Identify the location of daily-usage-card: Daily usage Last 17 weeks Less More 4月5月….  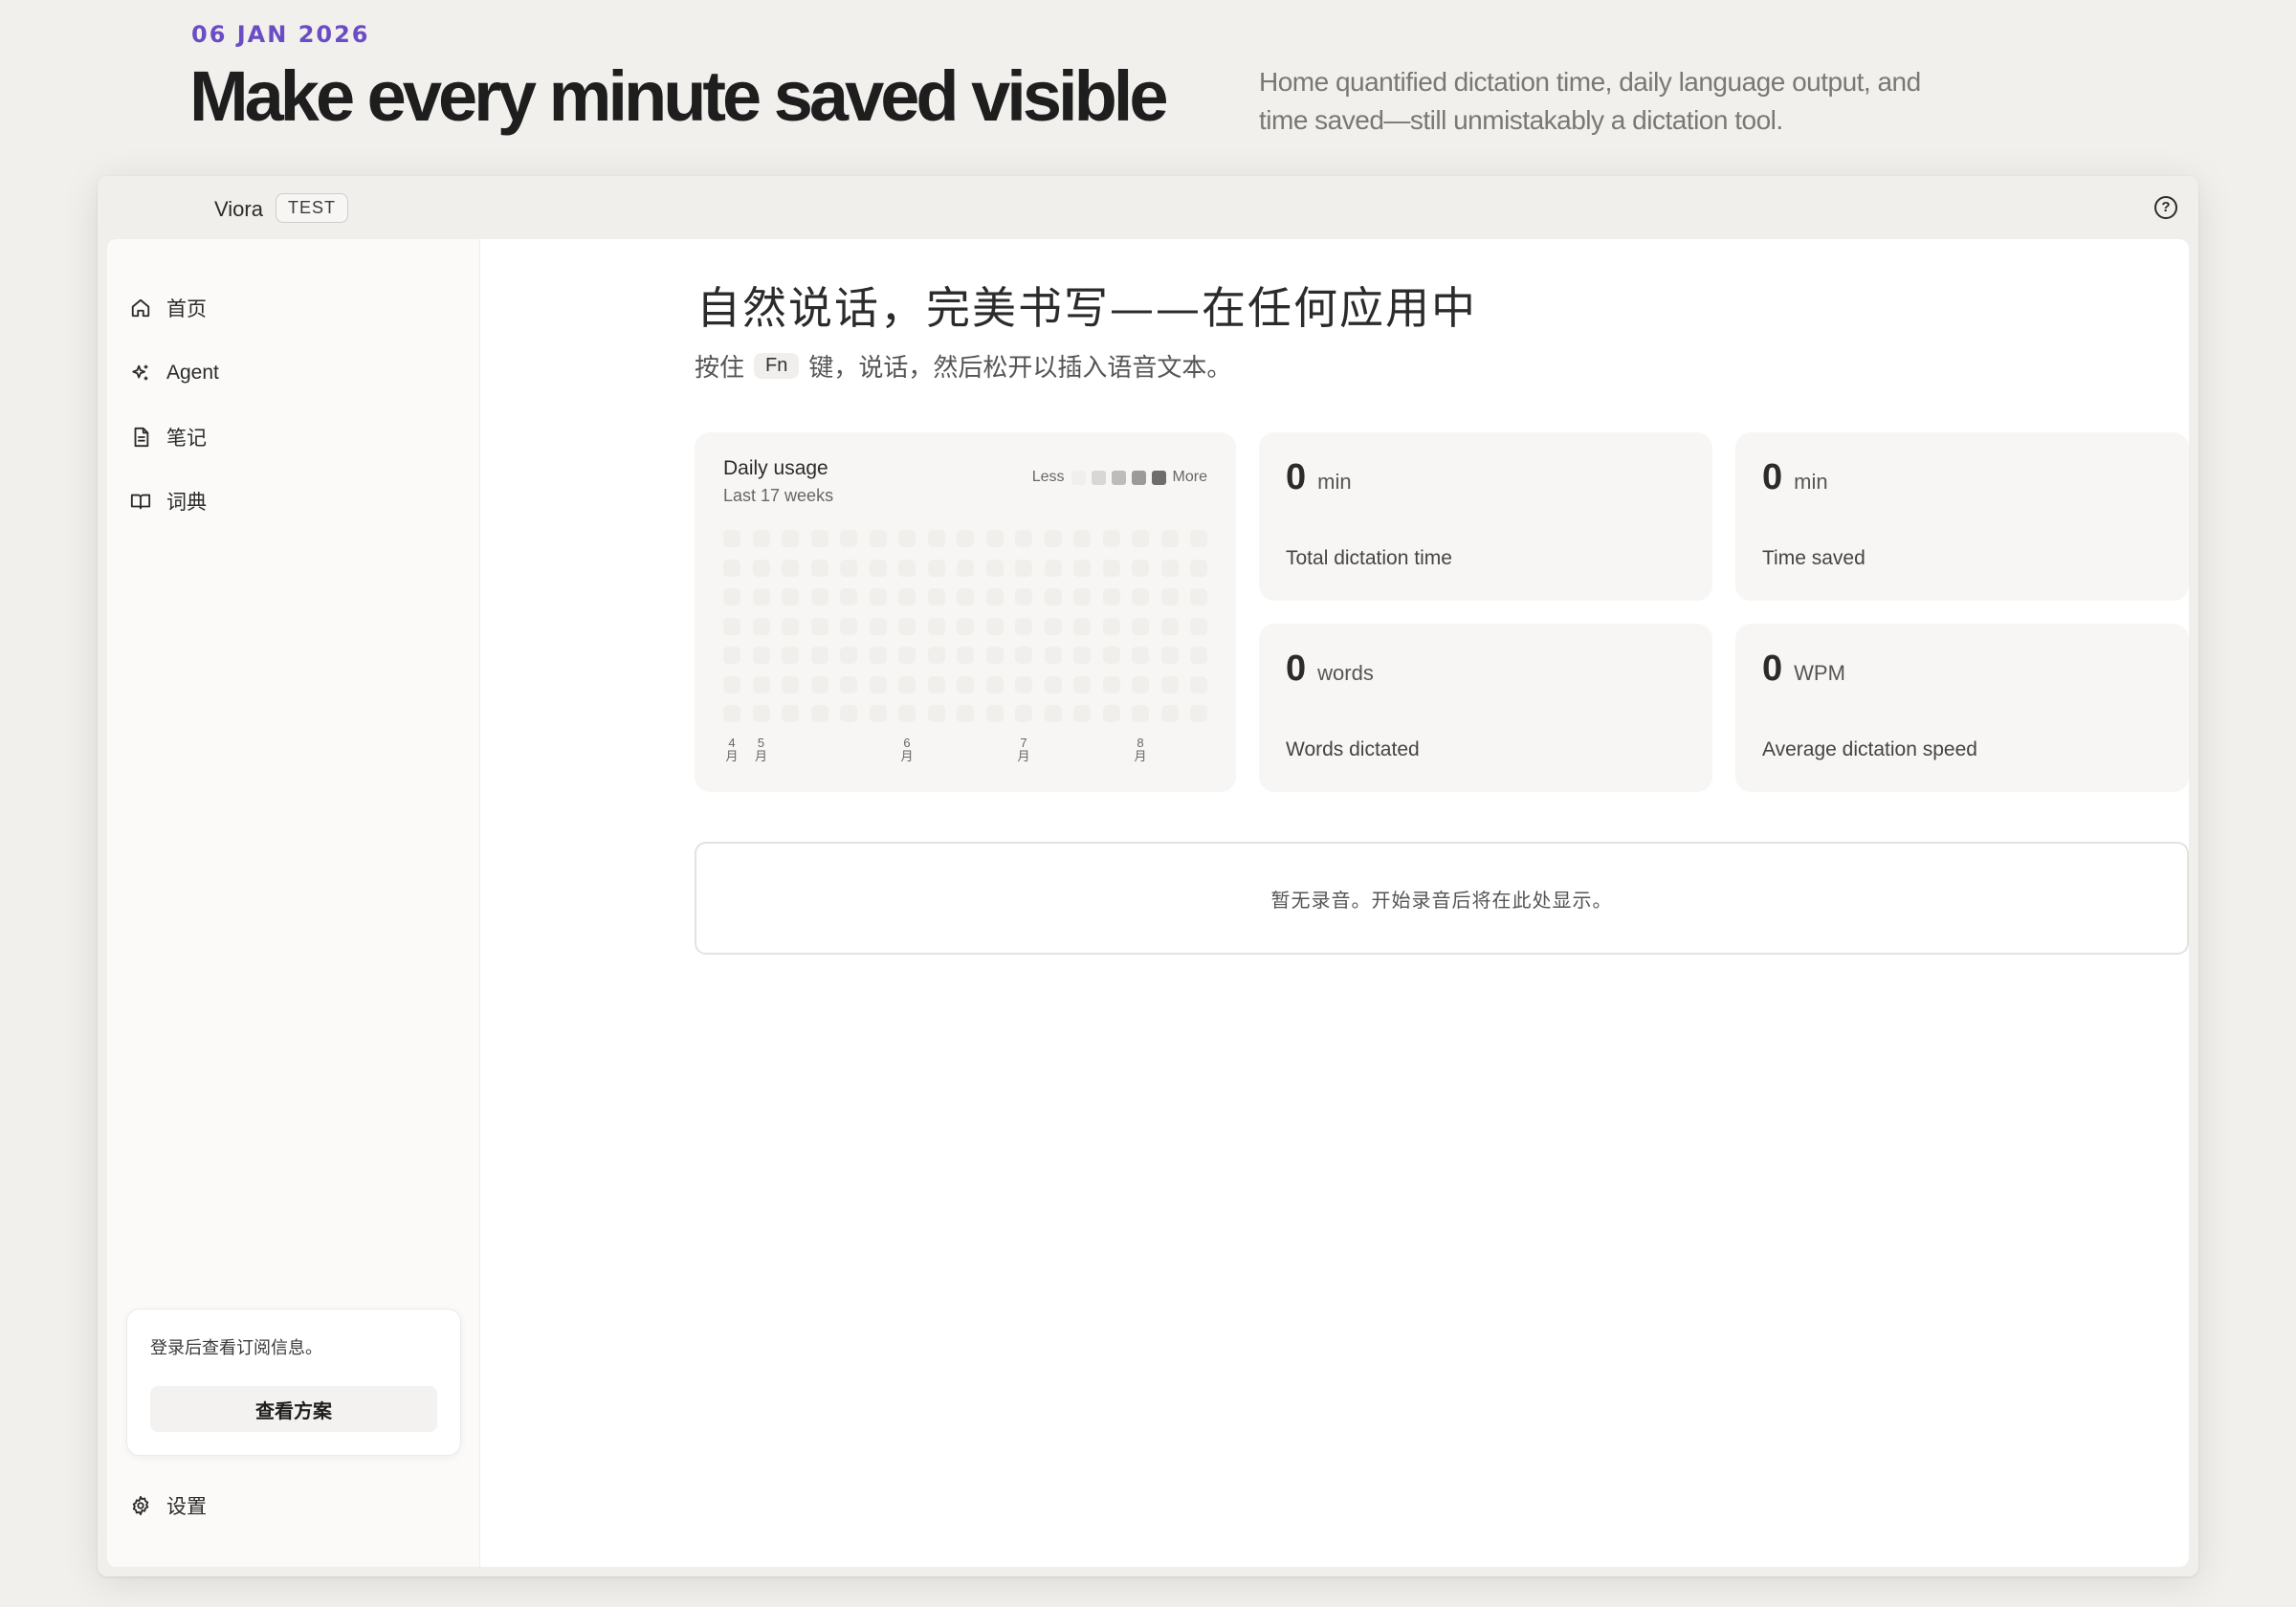
(966, 612).